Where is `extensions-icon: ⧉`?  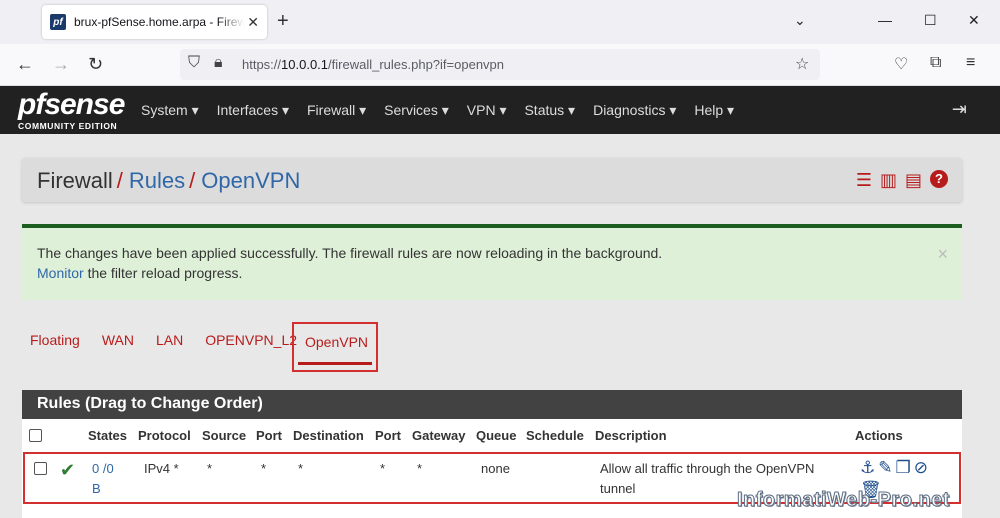
extensions-icon: ⧉ is located at coordinates (935, 63).